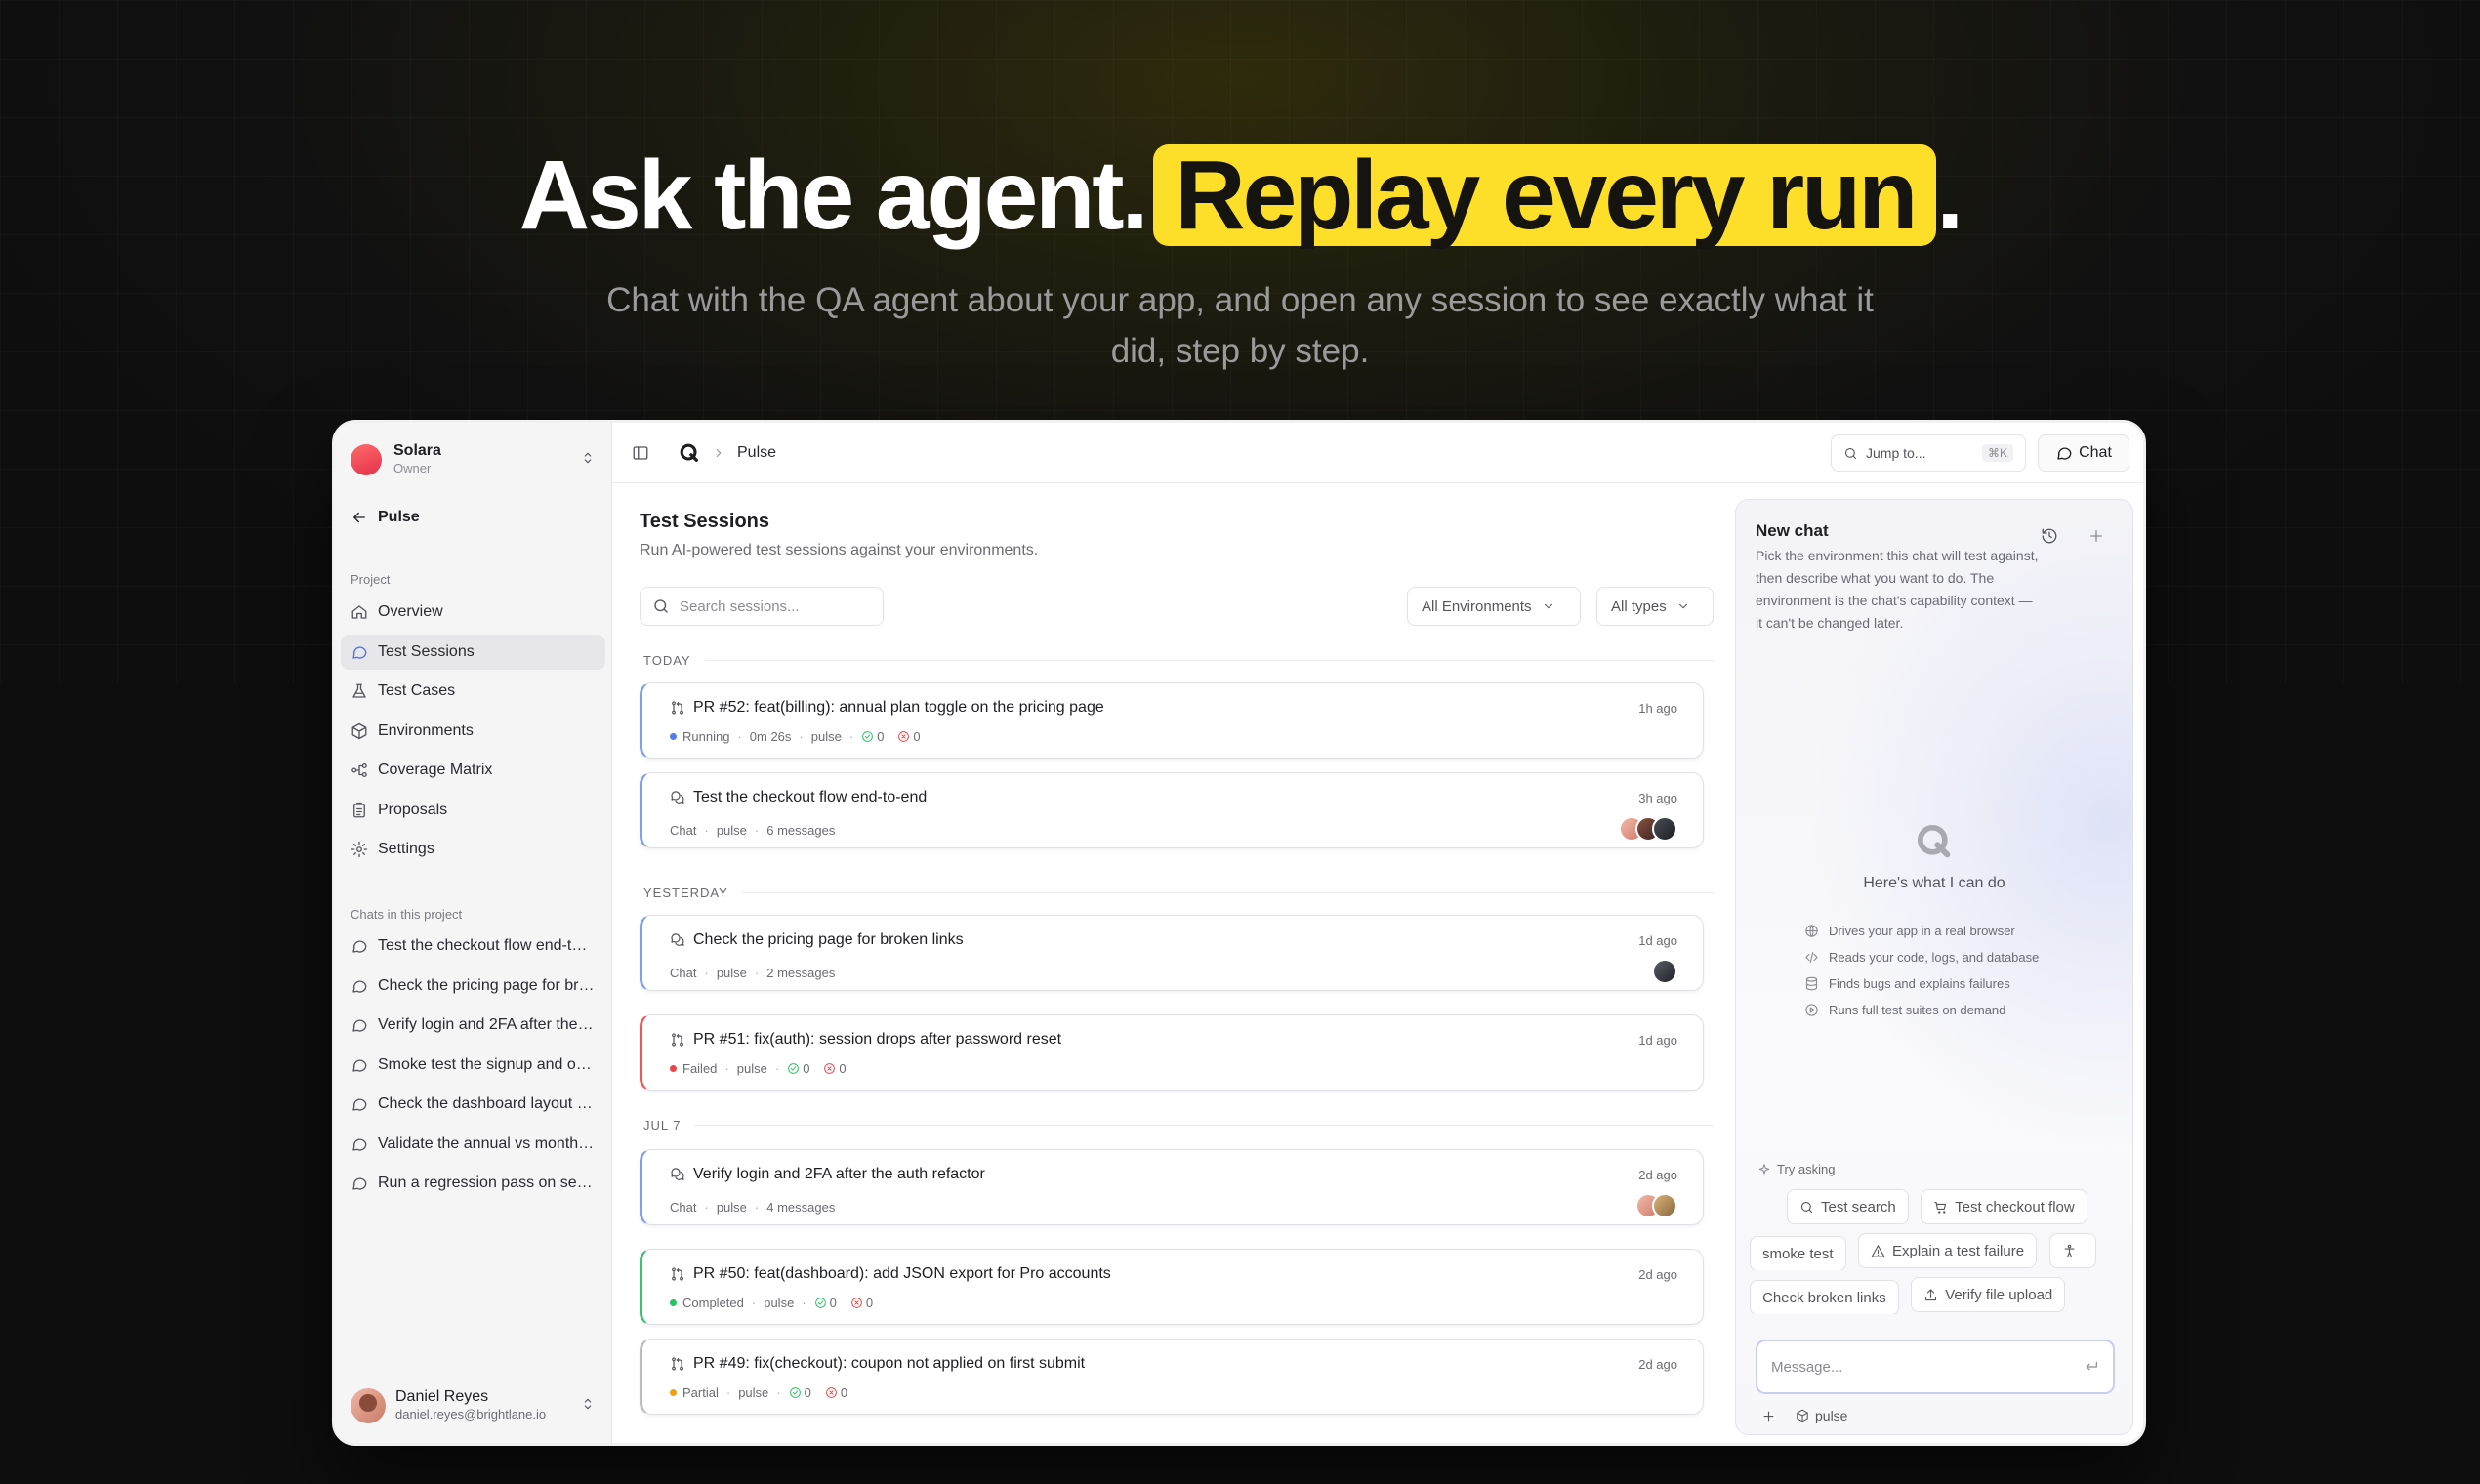 The image size is (2480, 1484). What do you see at coordinates (2072, 1251) in the screenshot?
I see `suggestion-chip` at bounding box center [2072, 1251].